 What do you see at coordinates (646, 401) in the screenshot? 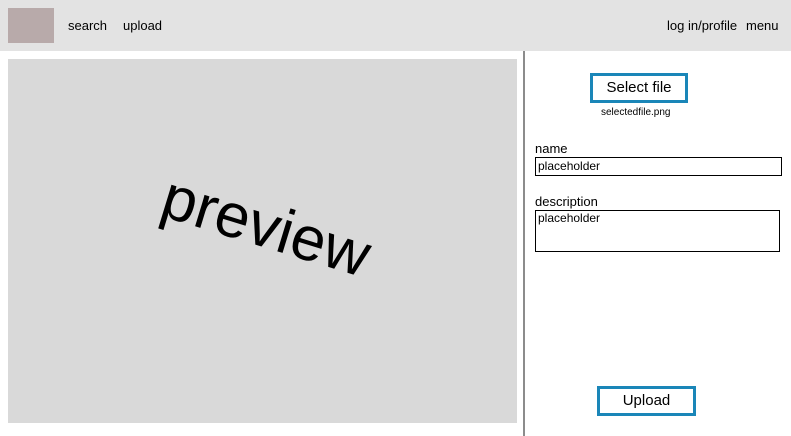
I see `upload-button: Upload` at bounding box center [646, 401].